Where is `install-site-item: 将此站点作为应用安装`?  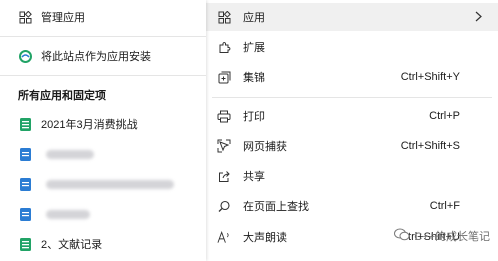
install-site-item: 将此站点作为应用安装 is located at coordinates (103, 56).